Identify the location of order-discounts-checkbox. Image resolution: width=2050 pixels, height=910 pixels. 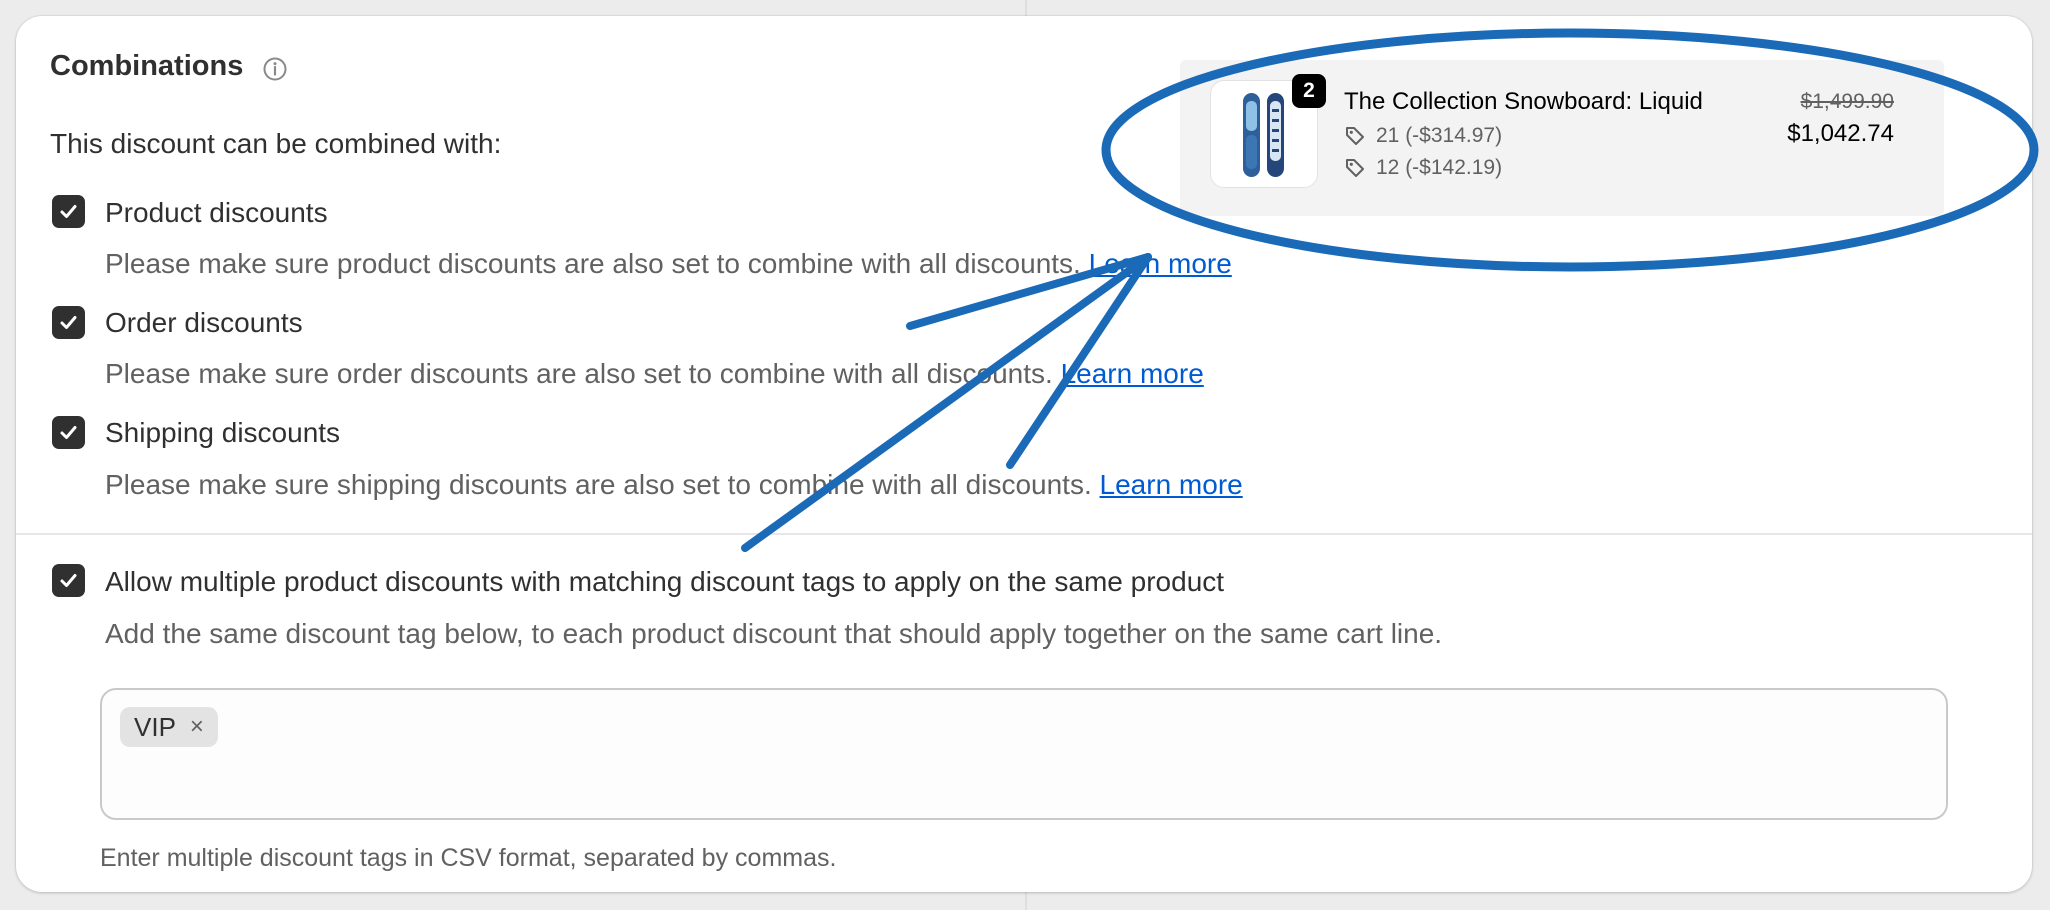
(68, 322).